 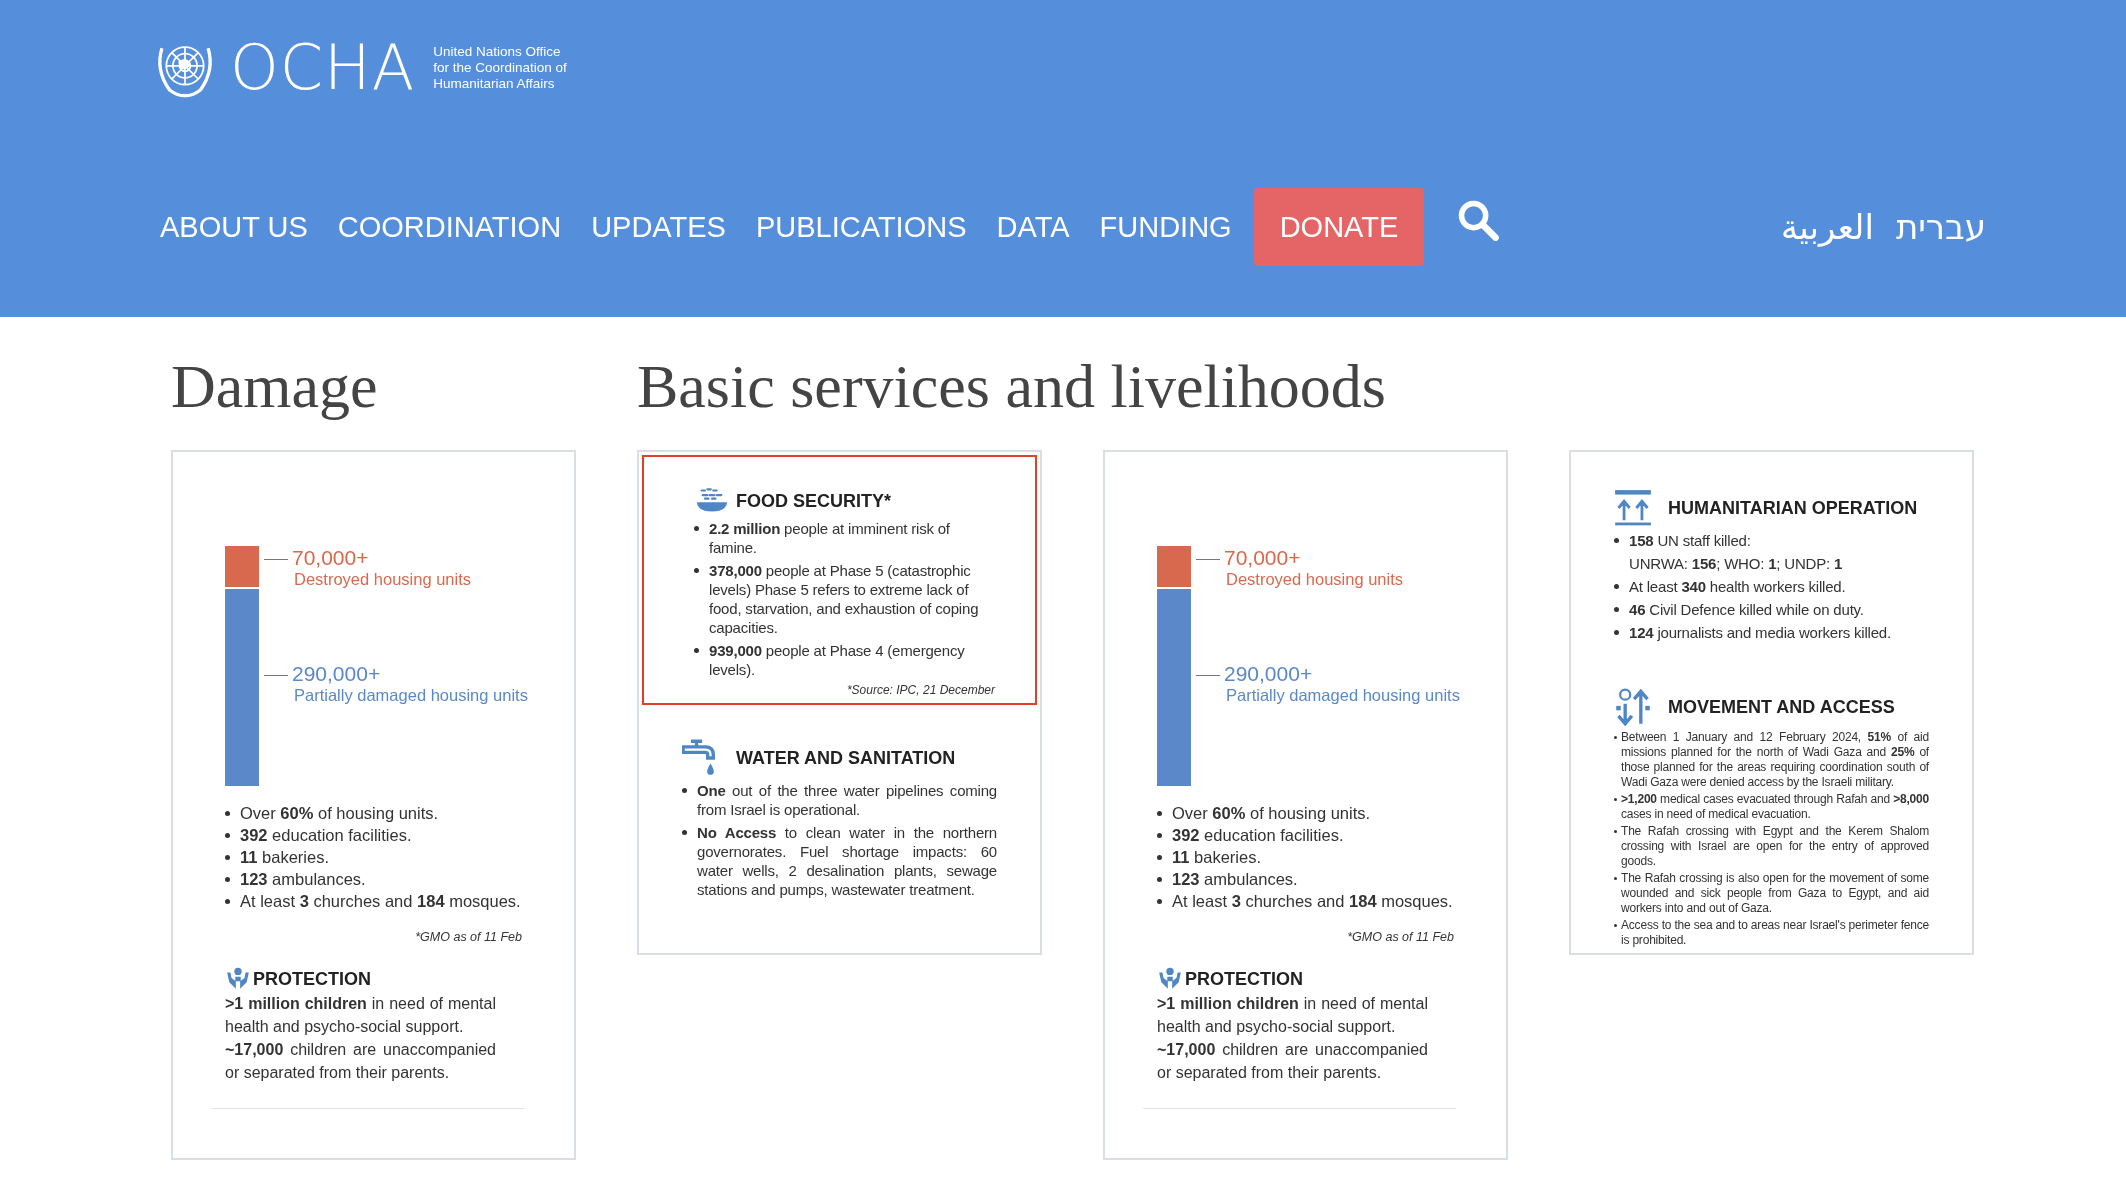 What do you see at coordinates (497, 52) in the screenshot?
I see `logo-tagline: United Nations Office` at bounding box center [497, 52].